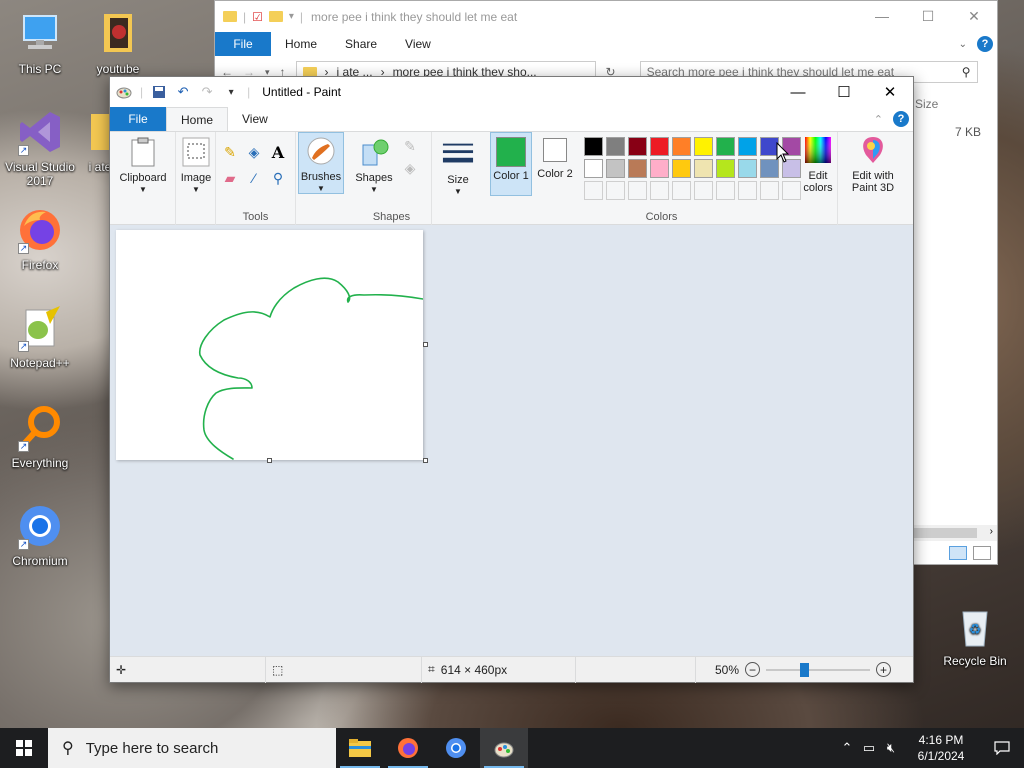 This screenshot has width=1024, height=768. What do you see at coordinates (511, 164) in the screenshot?
I see `color1-button: Color 1` at bounding box center [511, 164].